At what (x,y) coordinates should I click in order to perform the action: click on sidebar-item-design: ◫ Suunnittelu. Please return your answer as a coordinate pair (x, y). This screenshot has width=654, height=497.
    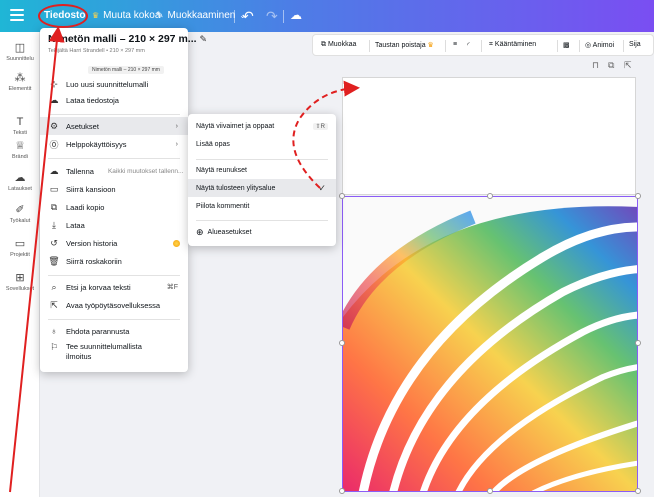
    Looking at the image, I should click on (20, 52).